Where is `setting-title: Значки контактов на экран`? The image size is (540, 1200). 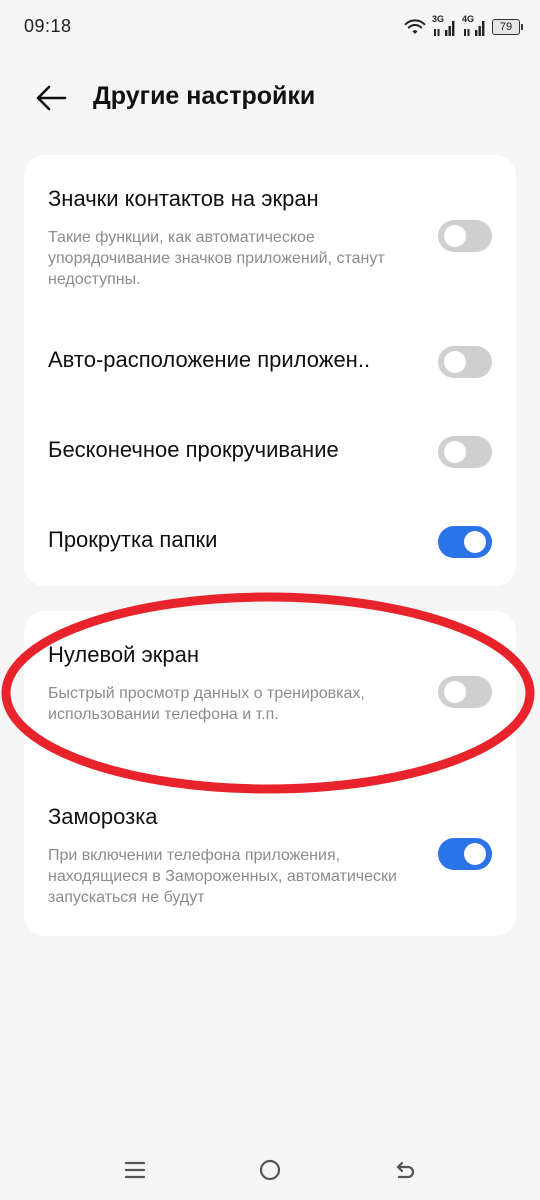 setting-title: Значки контактов на экран is located at coordinates (183, 198).